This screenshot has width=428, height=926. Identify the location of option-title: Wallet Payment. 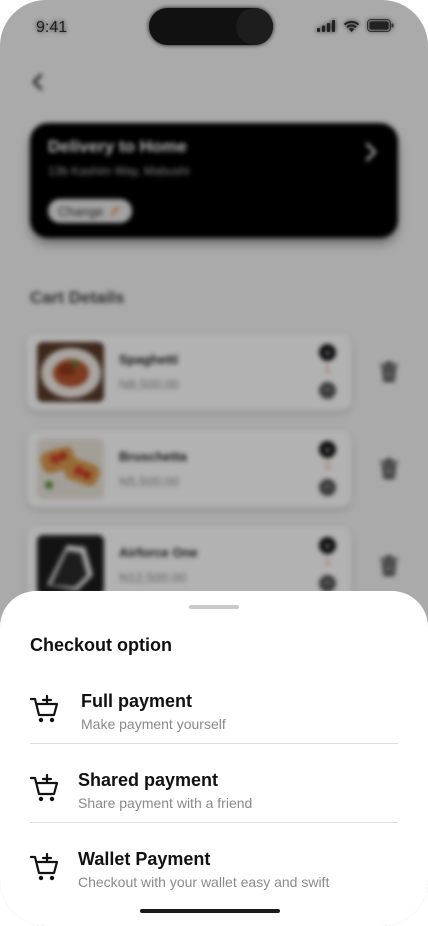
(144, 859).